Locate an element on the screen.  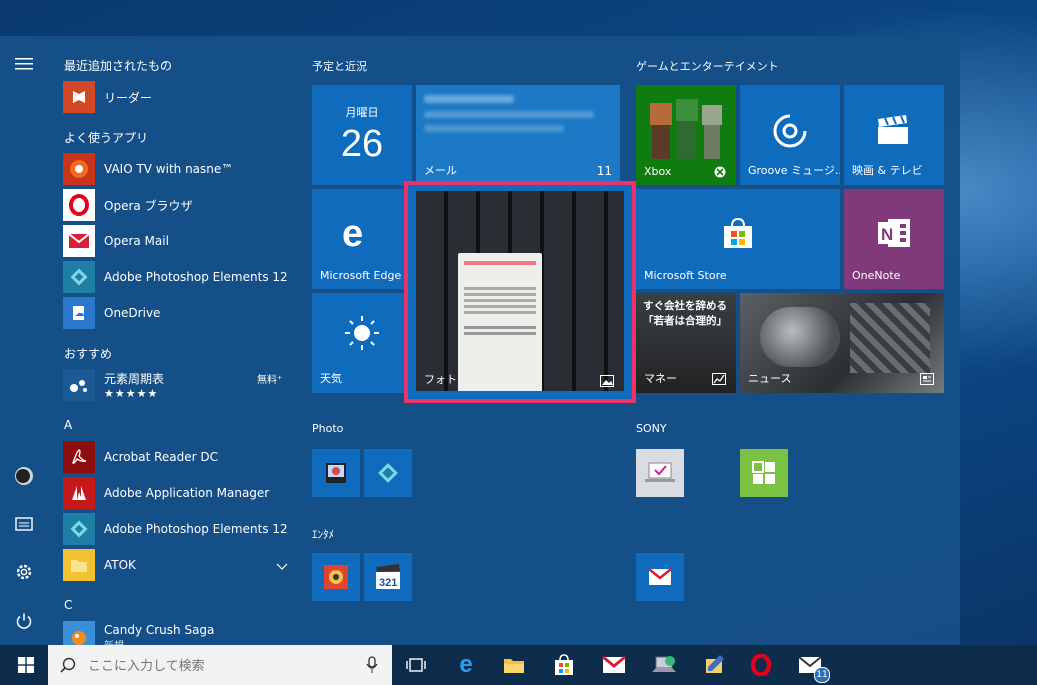
grid-apps-icon is located at coordinates (763, 472).